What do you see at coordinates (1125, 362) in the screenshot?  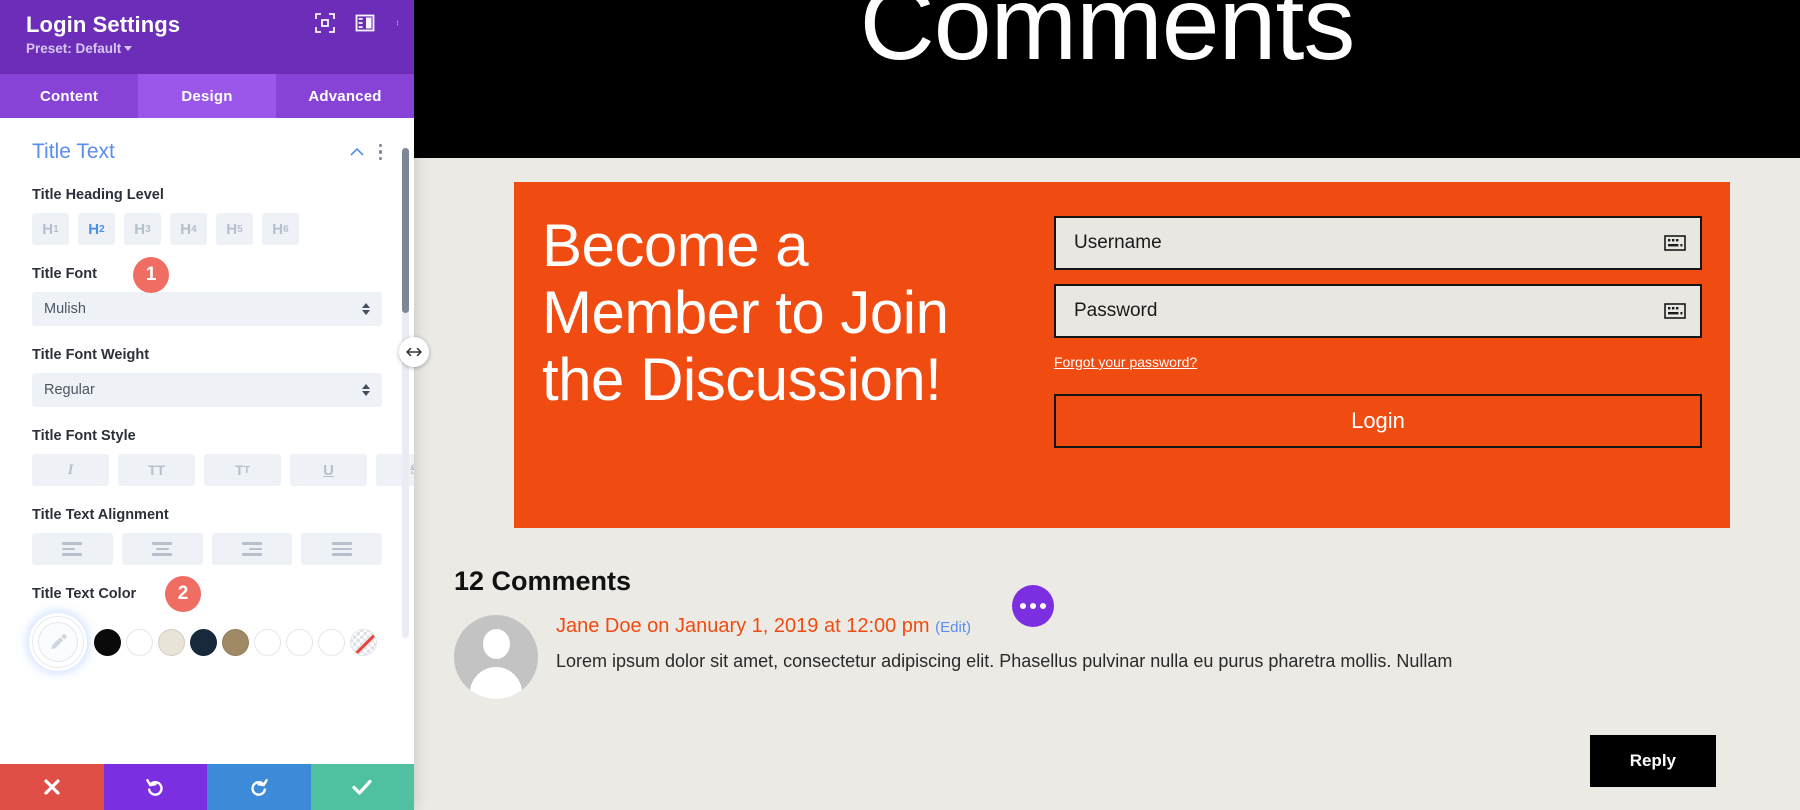 I see `forgot-password-link: Forgot your password?` at bounding box center [1125, 362].